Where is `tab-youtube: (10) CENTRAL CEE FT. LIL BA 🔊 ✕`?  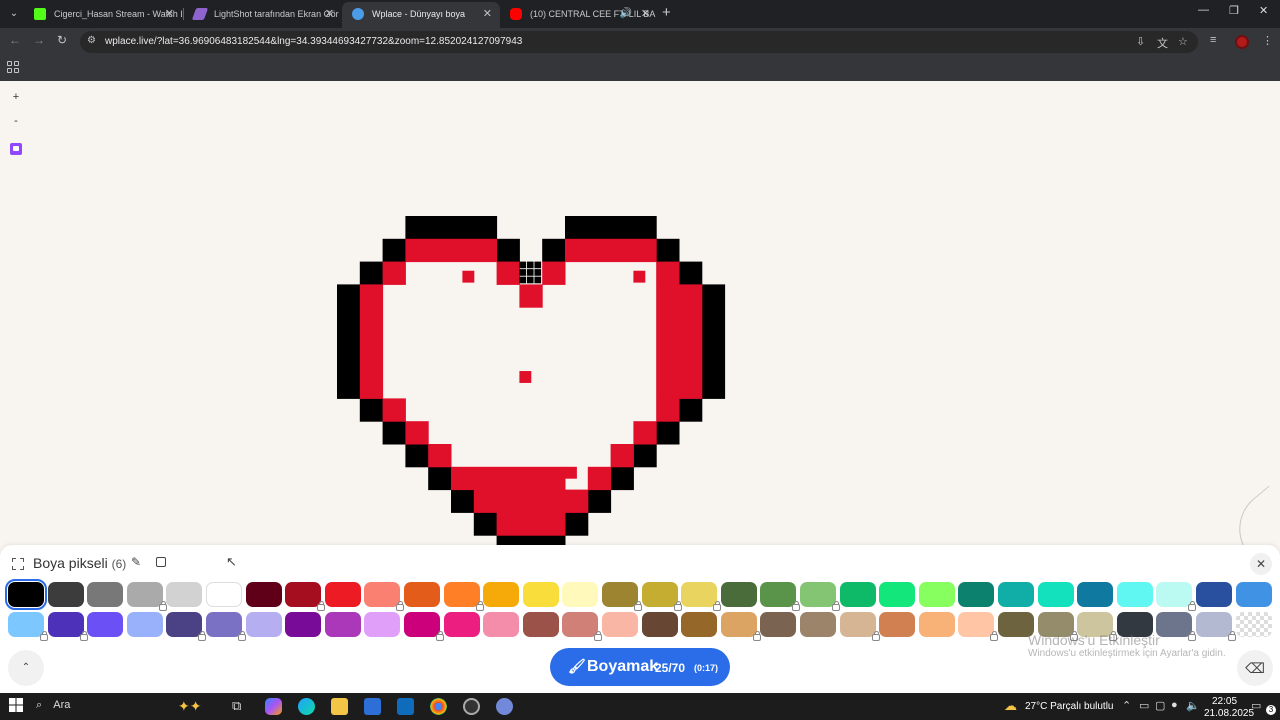 tab-youtube: (10) CENTRAL CEE FT. LIL BA 🔊 ✕ is located at coordinates (579, 15).